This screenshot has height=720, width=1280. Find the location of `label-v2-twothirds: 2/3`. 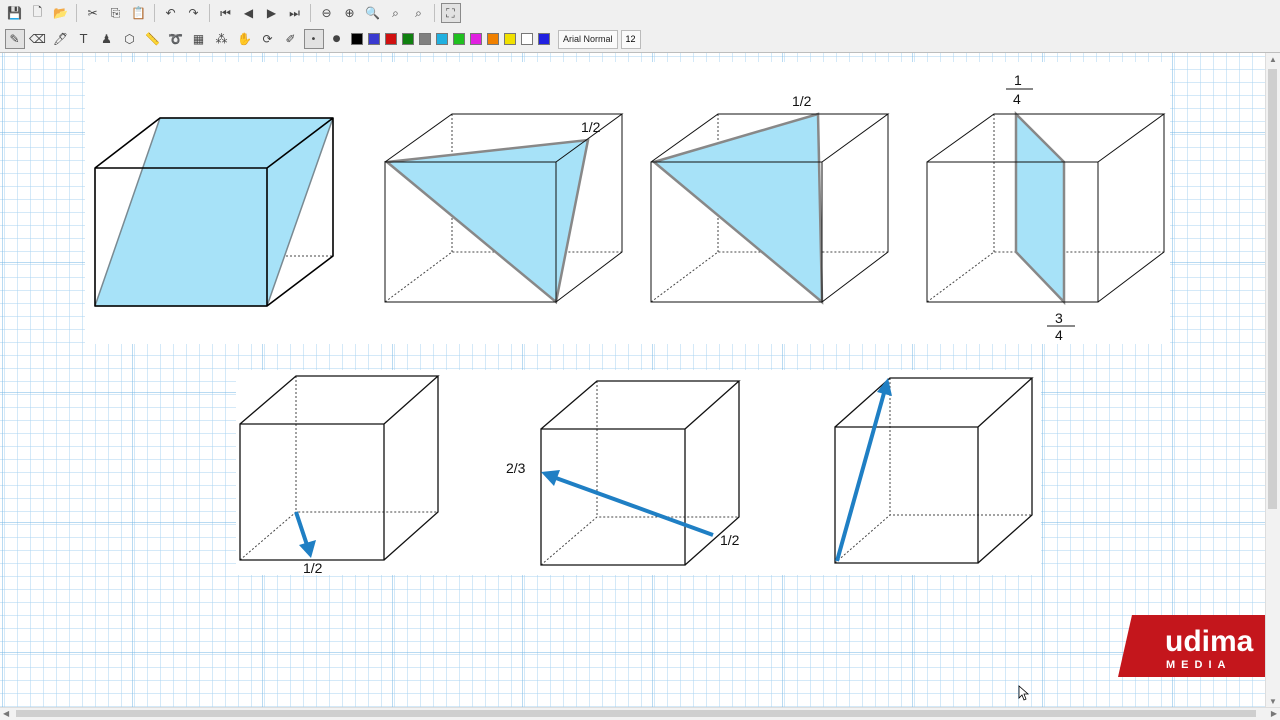

label-v2-twothirds: 2/3 is located at coordinates (516, 468).